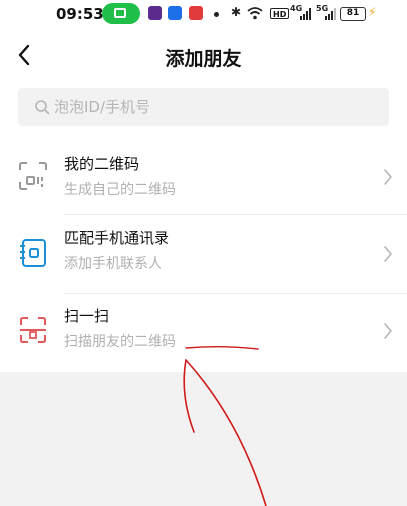  What do you see at coordinates (121, 13) in the screenshot?
I see `screen-cast-icon` at bounding box center [121, 13].